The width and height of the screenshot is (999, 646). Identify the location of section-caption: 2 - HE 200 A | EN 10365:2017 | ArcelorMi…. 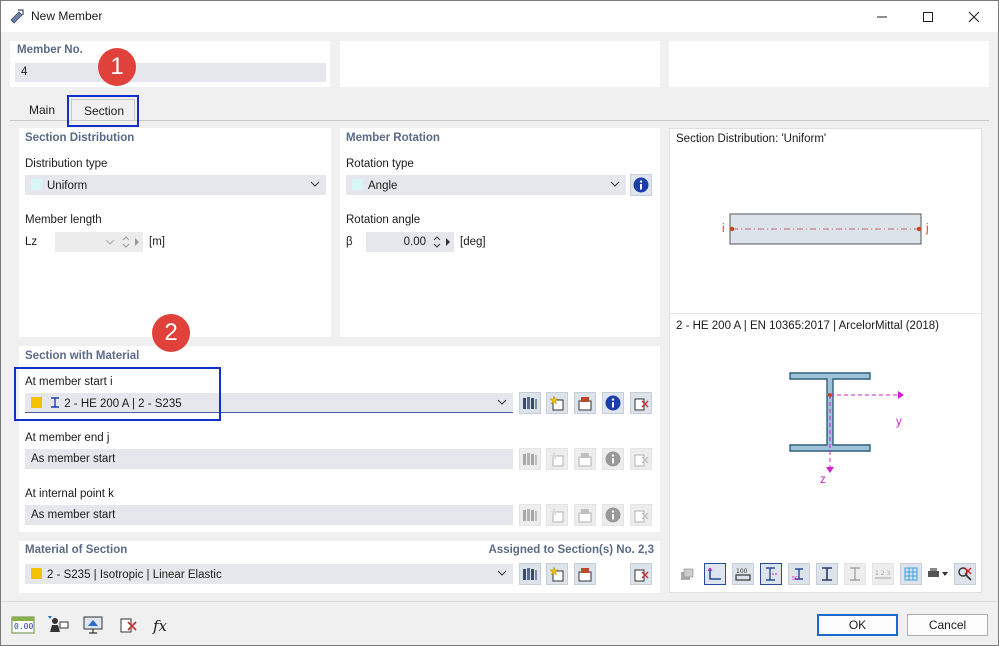
(807, 326).